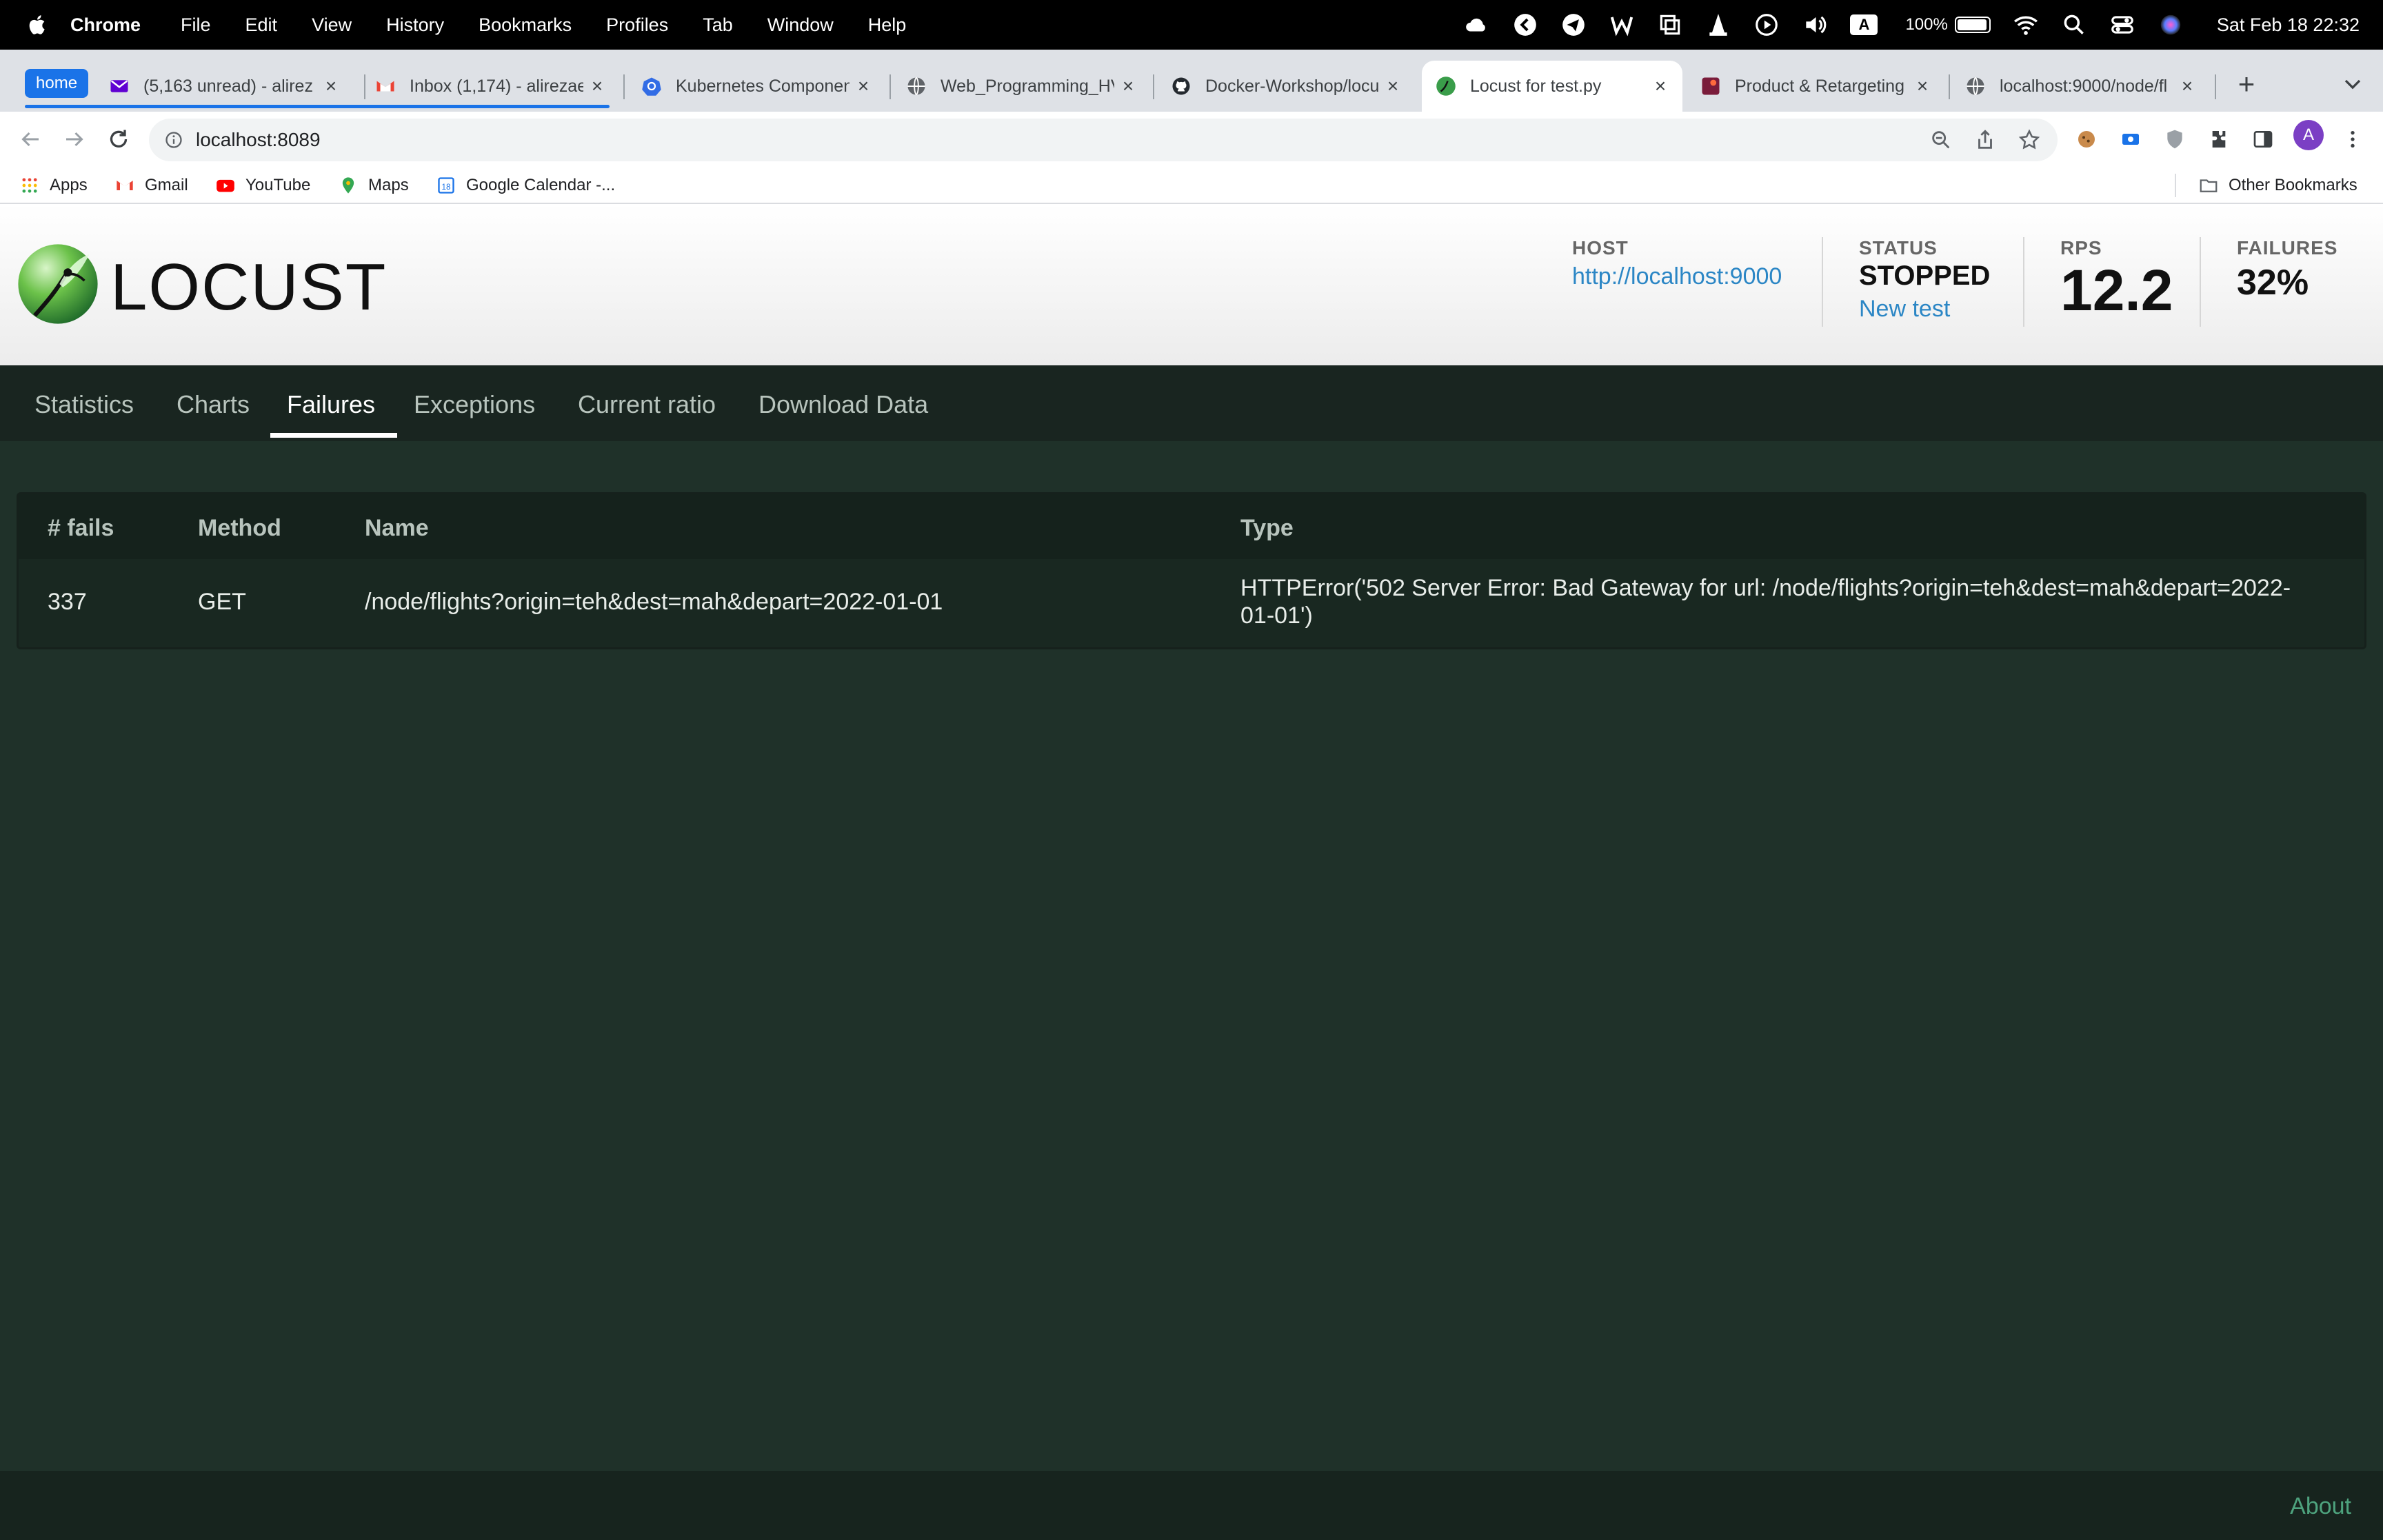 The image size is (2383, 1540). Describe the element at coordinates (647, 405) in the screenshot. I see `tab-current-ratio: Current ratio` at that location.